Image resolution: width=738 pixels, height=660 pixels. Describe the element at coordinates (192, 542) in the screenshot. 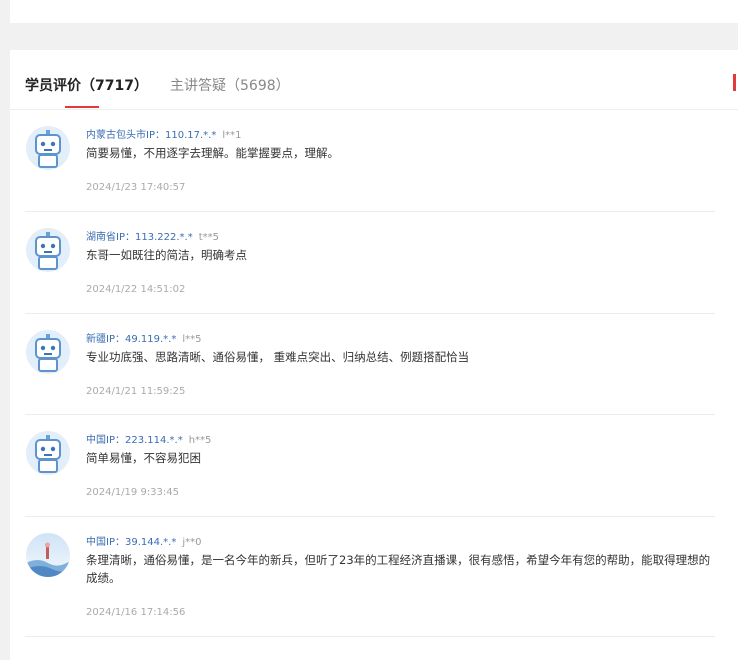

I see `review-user: j**0` at that location.